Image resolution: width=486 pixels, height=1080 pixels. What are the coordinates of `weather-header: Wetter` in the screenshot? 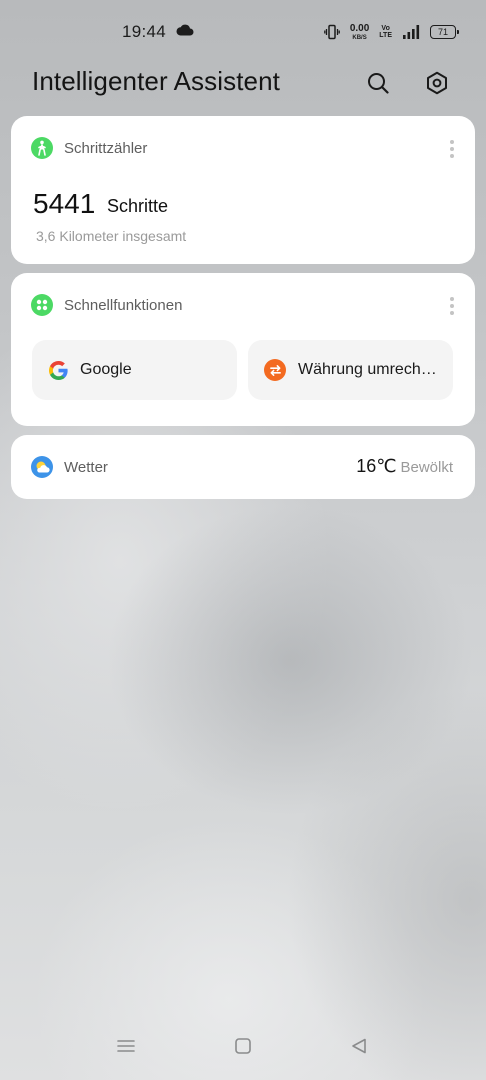 It's located at (69, 467).